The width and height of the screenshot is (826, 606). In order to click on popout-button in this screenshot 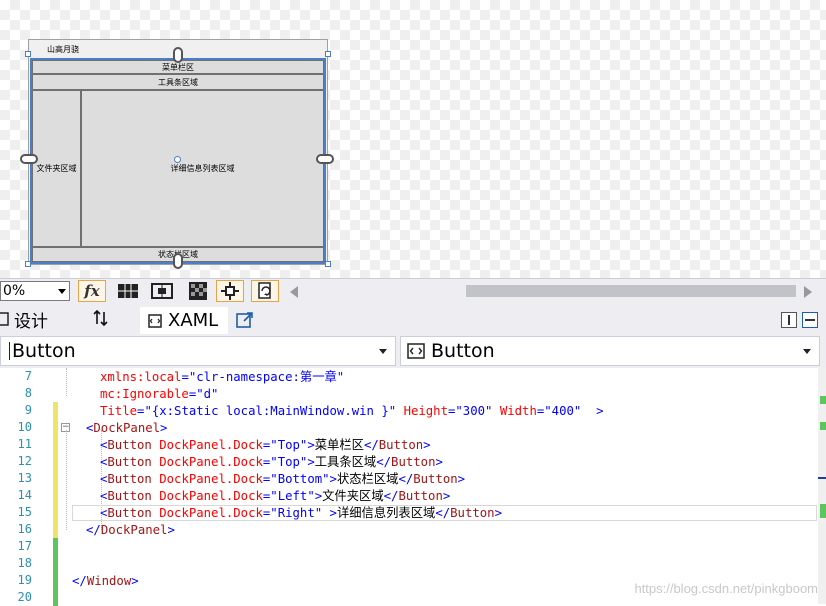, I will do `click(245, 322)`.